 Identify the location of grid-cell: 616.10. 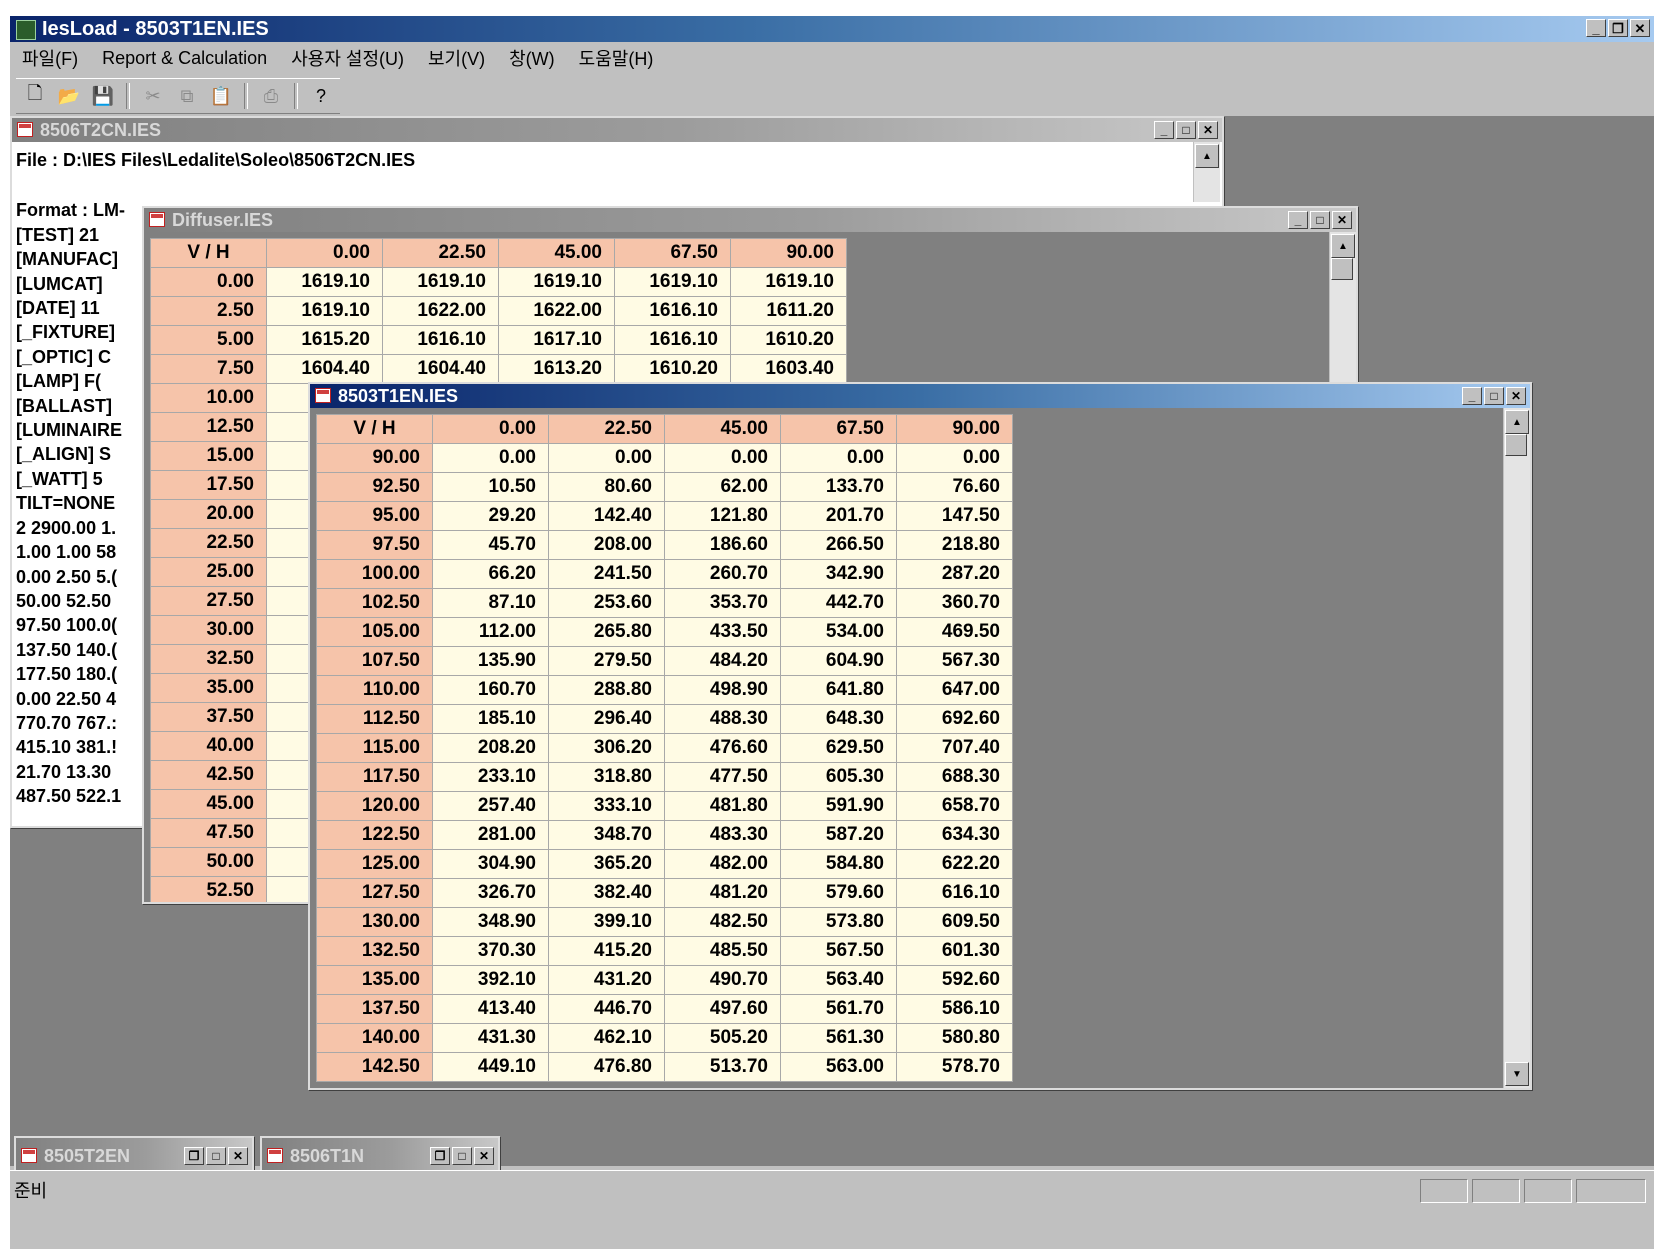
(954, 893).